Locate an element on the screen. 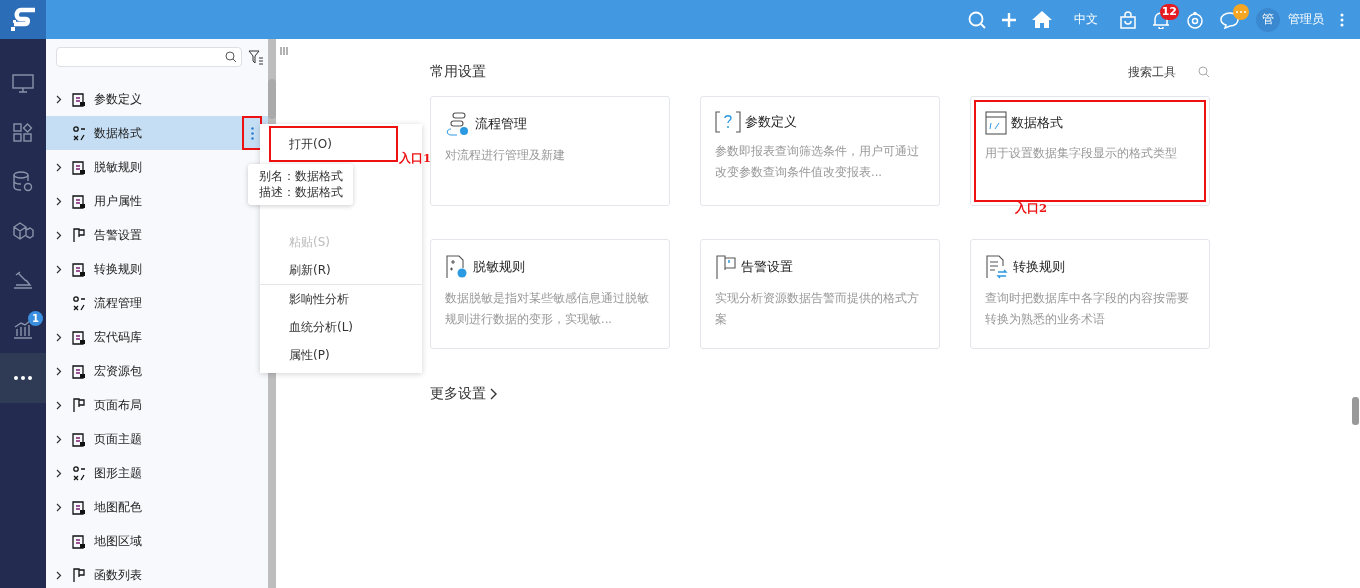  tooltip-line: 别名：数据格式 is located at coordinates (301, 176).